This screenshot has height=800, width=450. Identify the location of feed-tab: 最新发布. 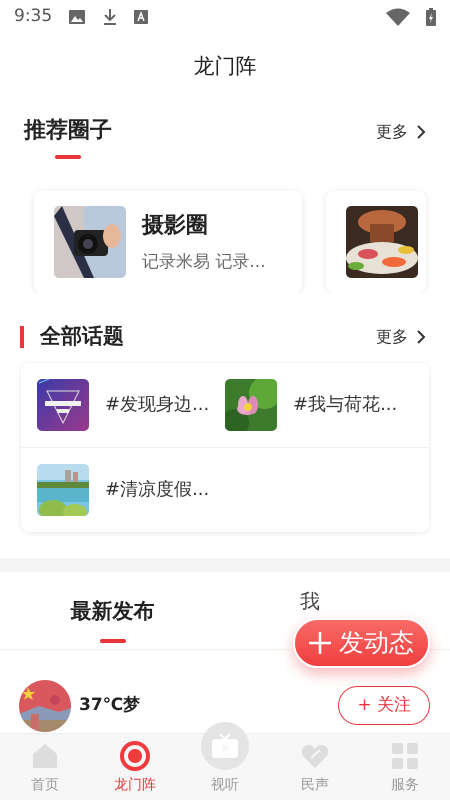
(112, 611).